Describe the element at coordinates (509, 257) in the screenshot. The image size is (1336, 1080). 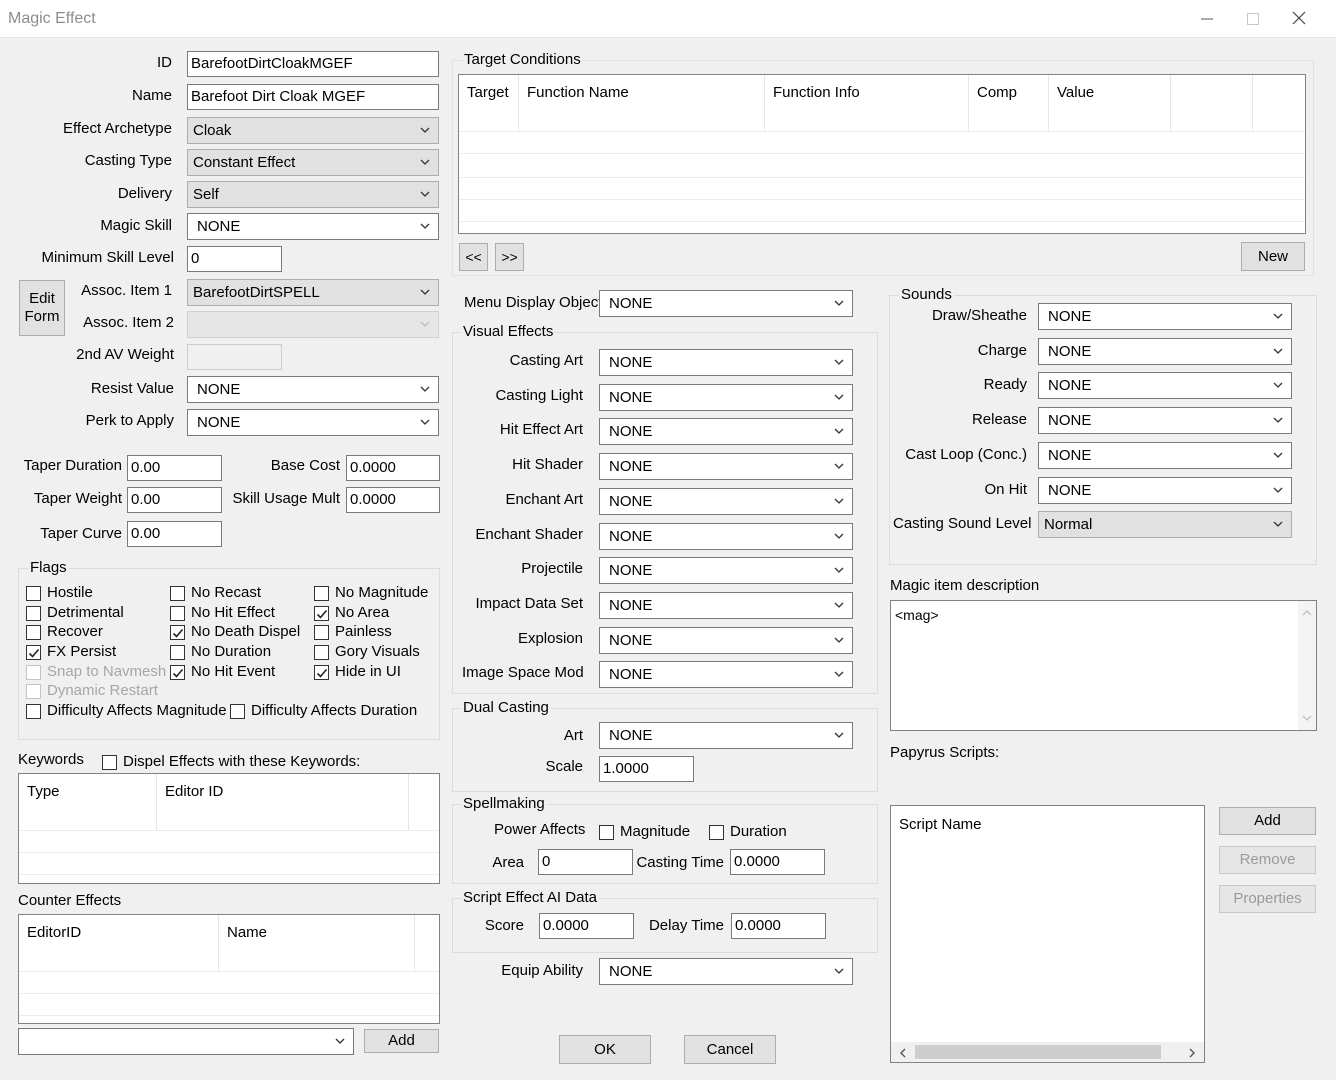
I see `next-condition-button: >>` at that location.